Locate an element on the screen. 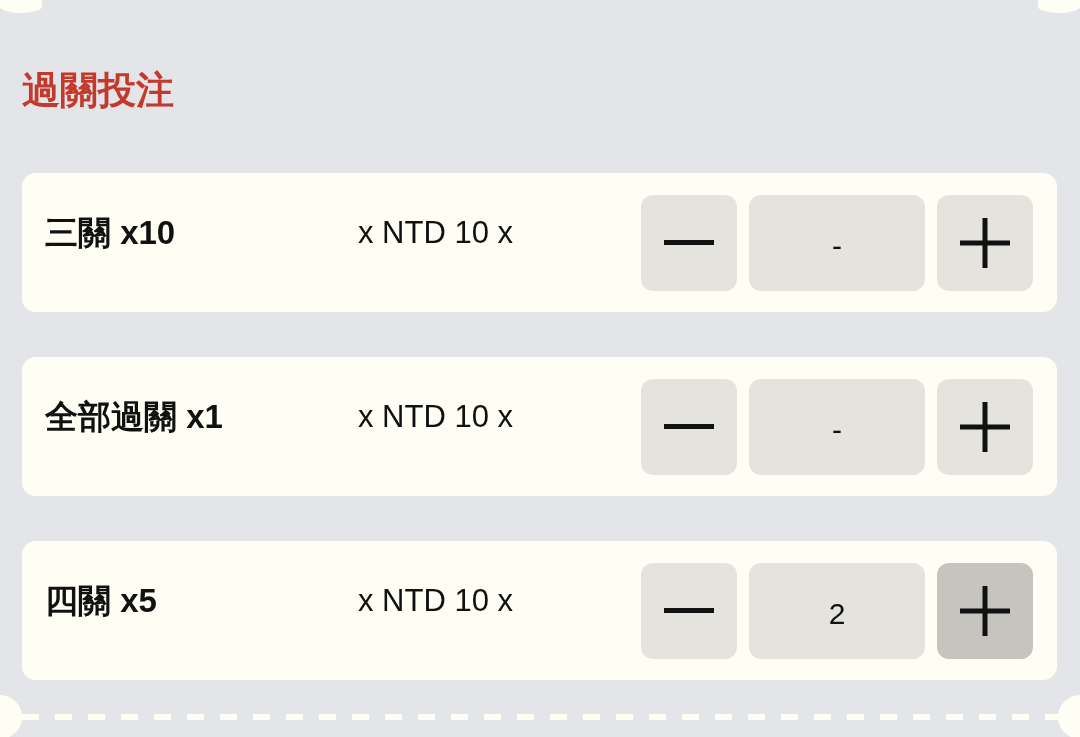 This screenshot has height=737, width=1080. bet-label: 全部過關 x1 is located at coordinates (134, 416).